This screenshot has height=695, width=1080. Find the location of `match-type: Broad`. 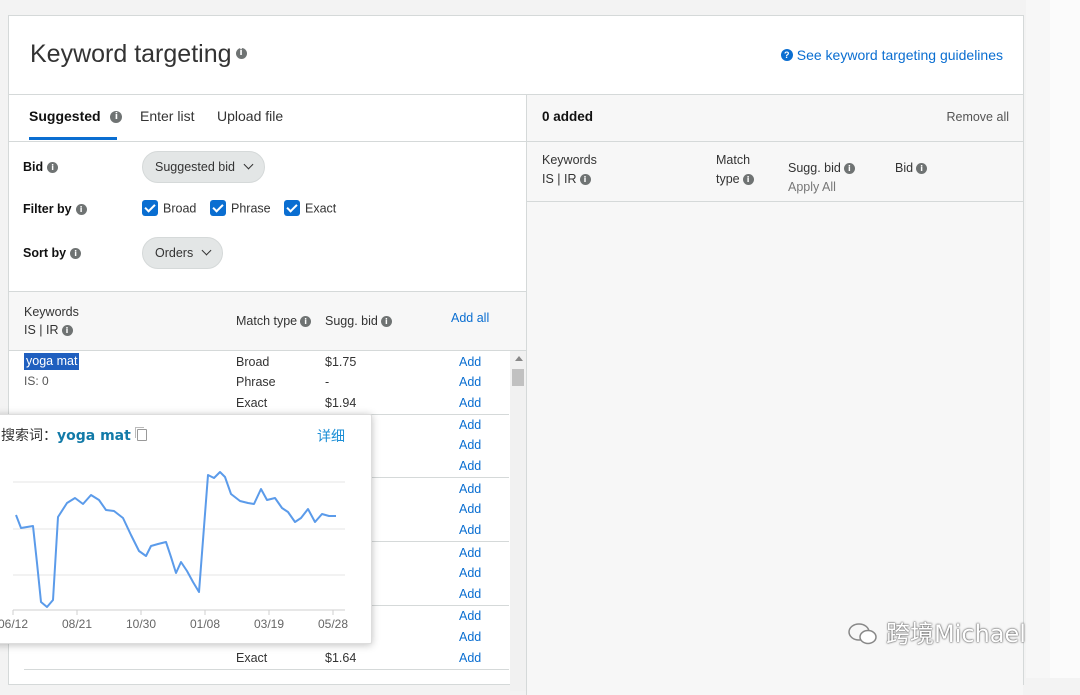

match-type: Broad is located at coordinates (253, 362).